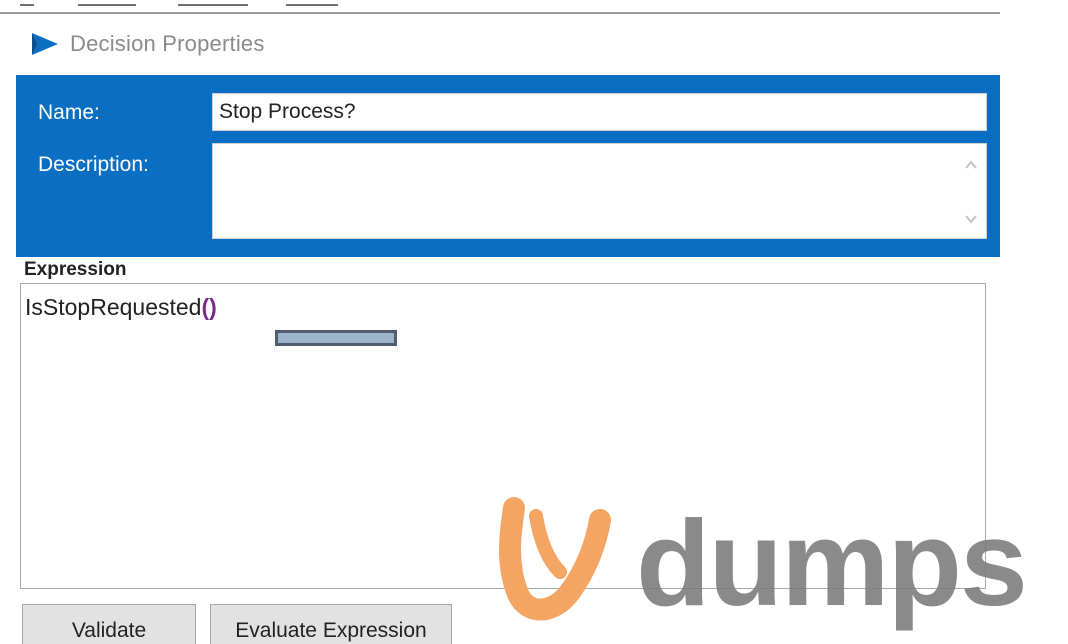 The width and height of the screenshot is (1068, 644). I want to click on name-input, so click(599, 112).